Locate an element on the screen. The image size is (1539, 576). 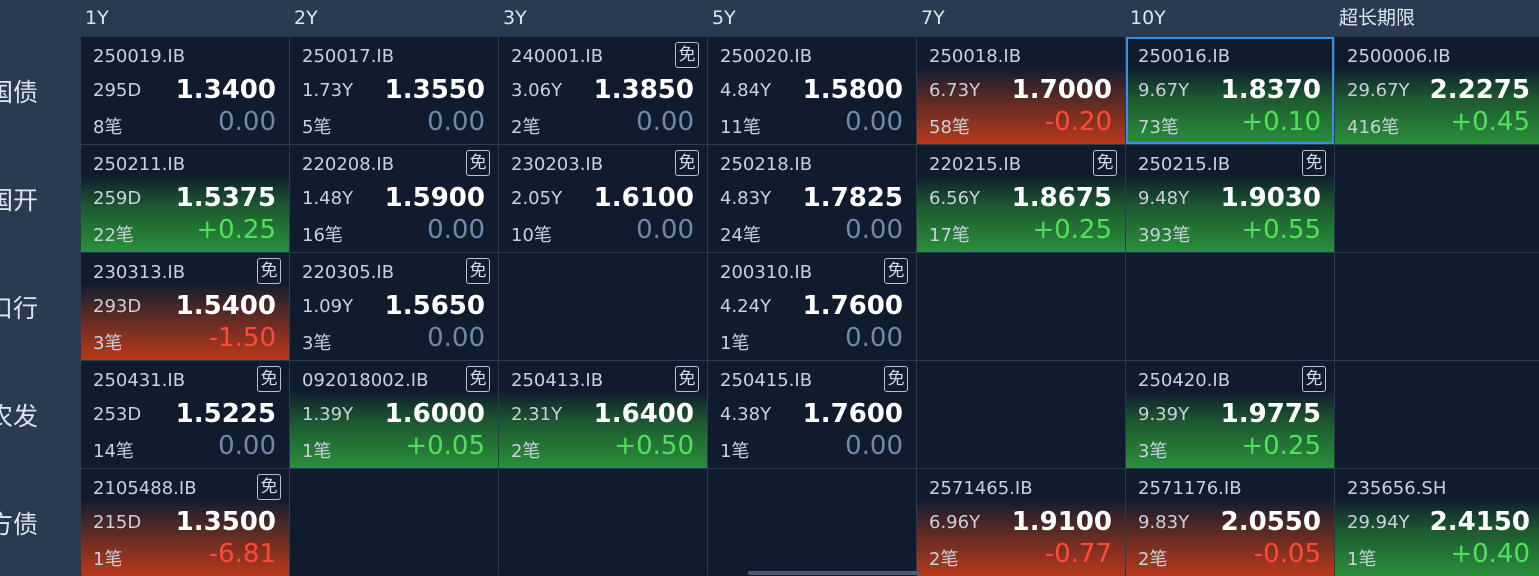
remaining-tenor: 1.48Y is located at coordinates (328, 198).